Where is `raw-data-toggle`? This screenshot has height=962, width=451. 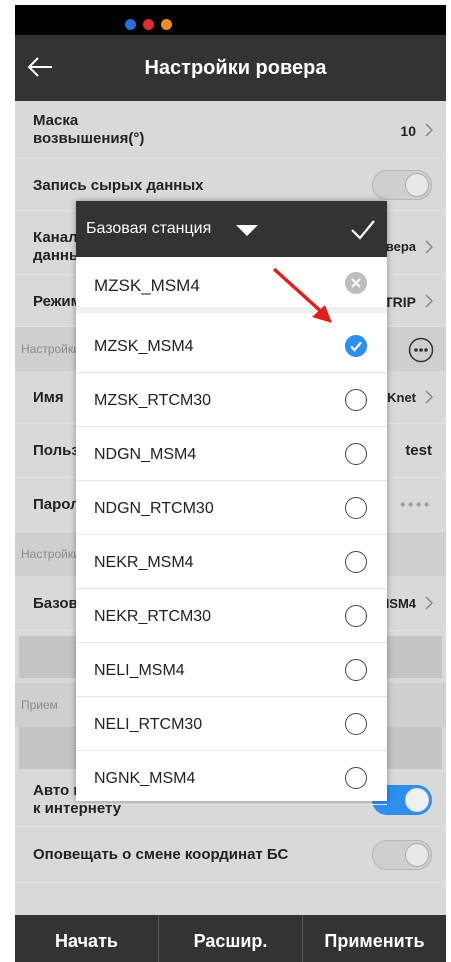
raw-data-toggle is located at coordinates (402, 185).